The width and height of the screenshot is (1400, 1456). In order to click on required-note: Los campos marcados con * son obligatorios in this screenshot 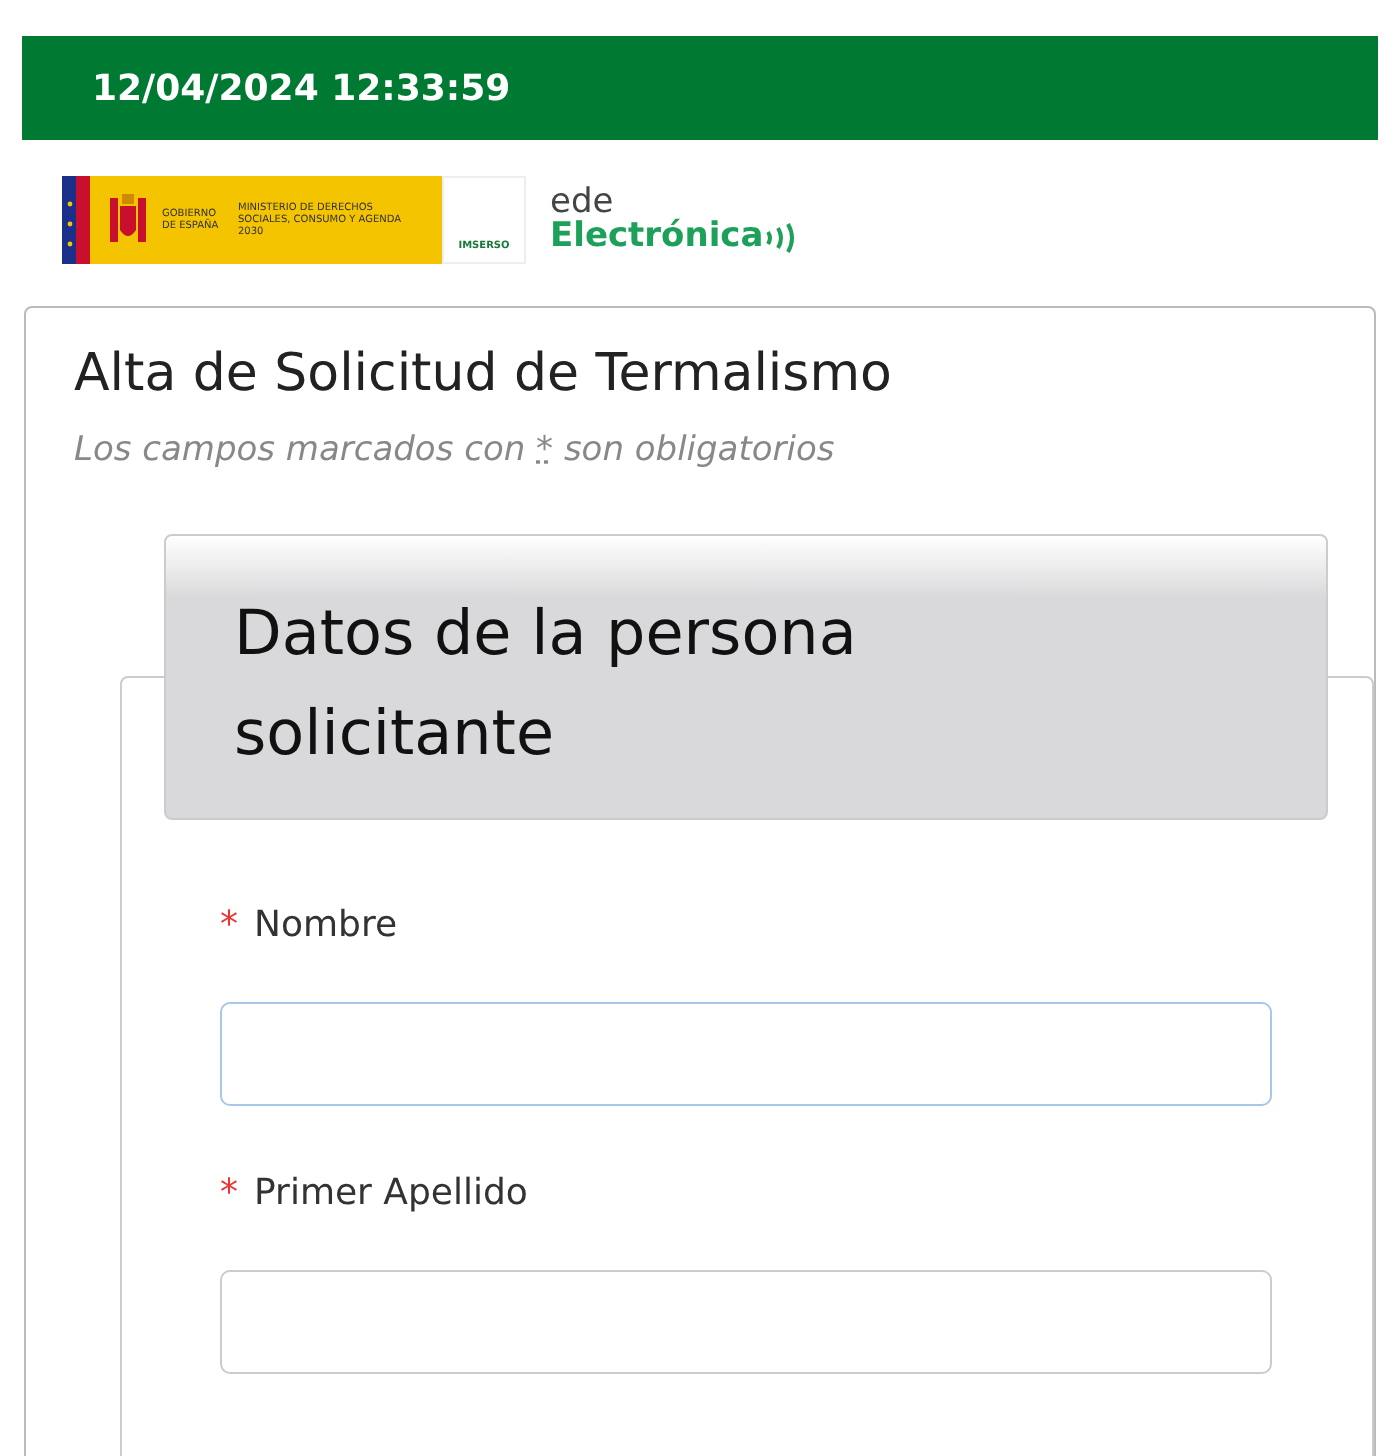, I will do `click(455, 451)`.